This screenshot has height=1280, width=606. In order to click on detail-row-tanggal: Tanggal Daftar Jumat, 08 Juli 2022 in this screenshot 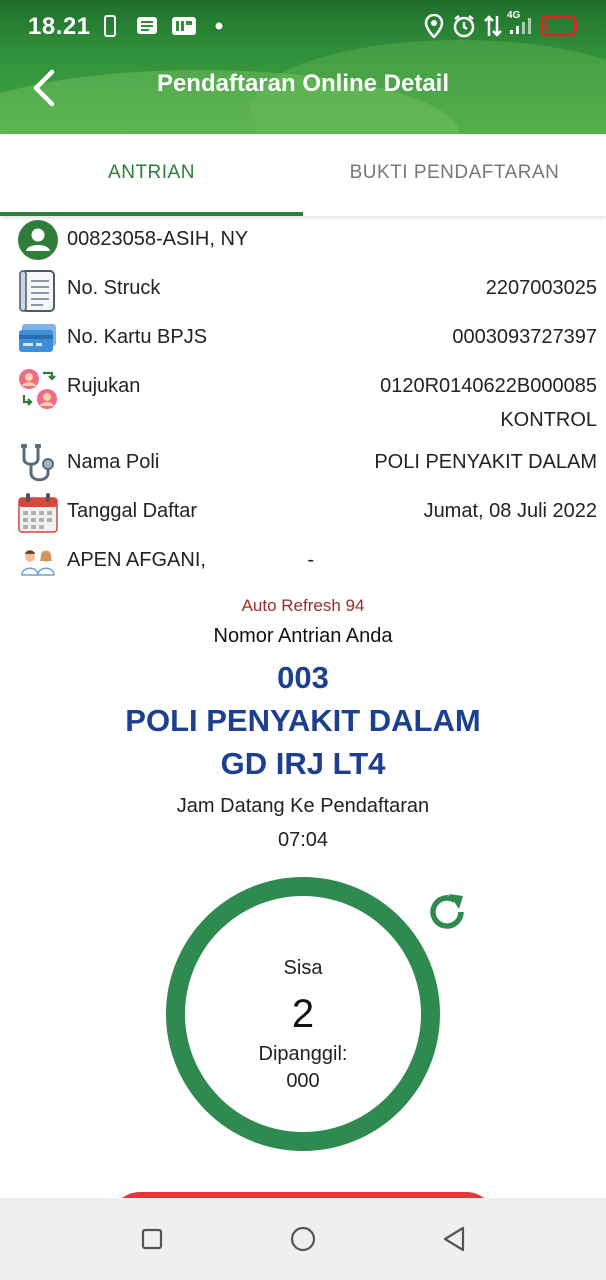, I will do `click(303, 512)`.